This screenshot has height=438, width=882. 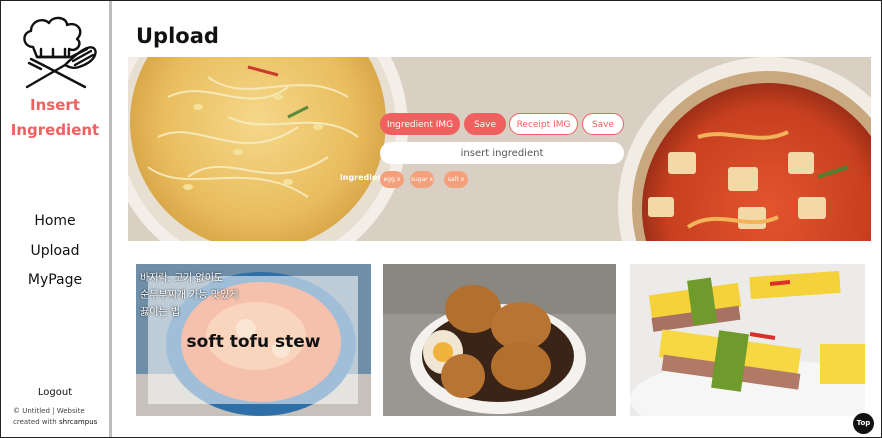 What do you see at coordinates (55, 118) in the screenshot?
I see `brand-name: Insert Ingredient` at bounding box center [55, 118].